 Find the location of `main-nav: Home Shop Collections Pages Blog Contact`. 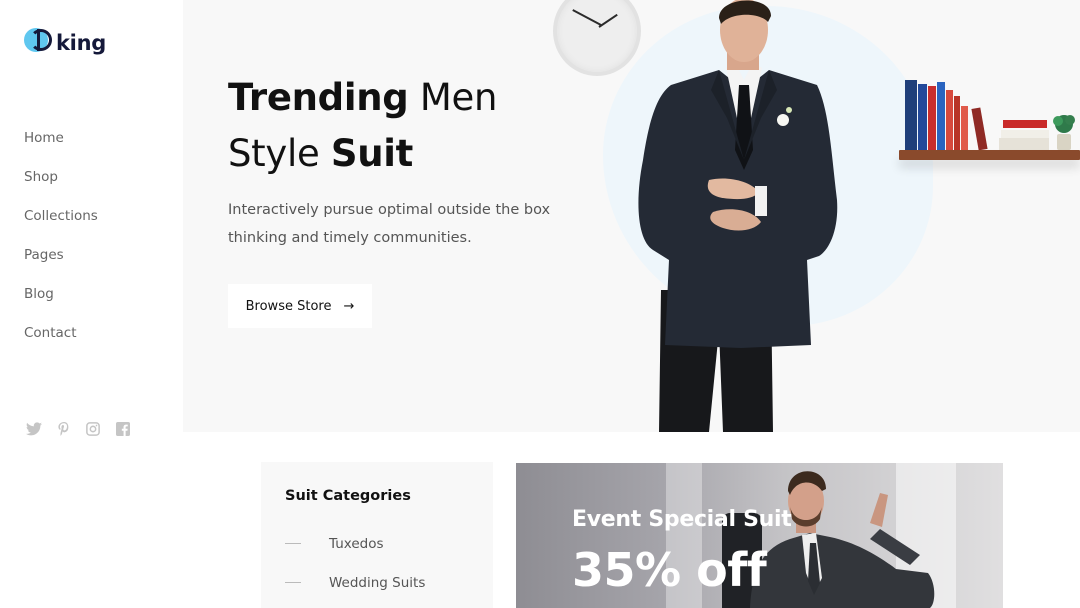

main-nav: Home Shop Collections Pages Blog Contact is located at coordinates (61, 245).